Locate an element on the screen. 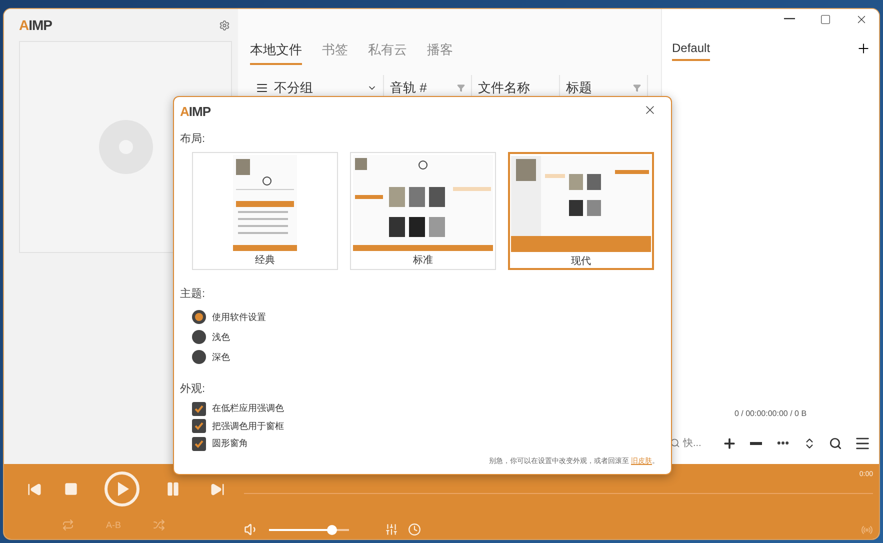 This screenshot has width=883, height=543. next-icon is located at coordinates (217, 489).